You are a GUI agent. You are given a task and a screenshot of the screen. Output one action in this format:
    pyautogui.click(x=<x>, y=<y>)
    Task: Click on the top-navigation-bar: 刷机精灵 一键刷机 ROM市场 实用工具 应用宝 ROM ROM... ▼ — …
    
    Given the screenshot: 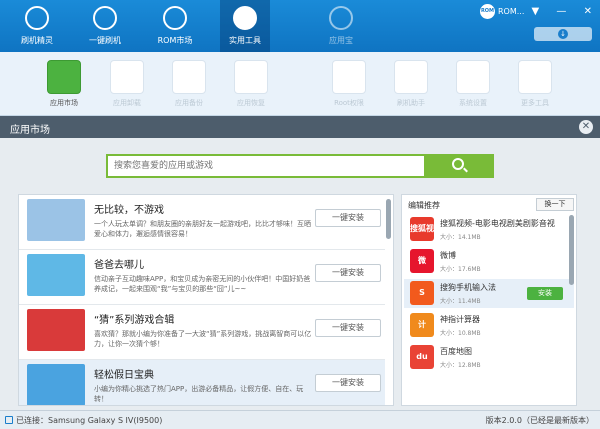 What is the action you would take?
    pyautogui.click(x=300, y=26)
    